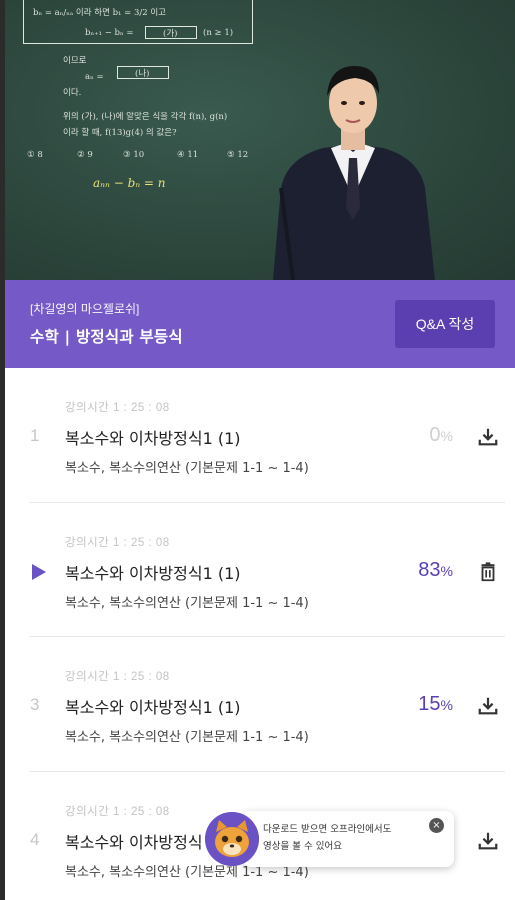  I want to click on lecture-title: 복소수와 이차방정식, so click(134, 842).